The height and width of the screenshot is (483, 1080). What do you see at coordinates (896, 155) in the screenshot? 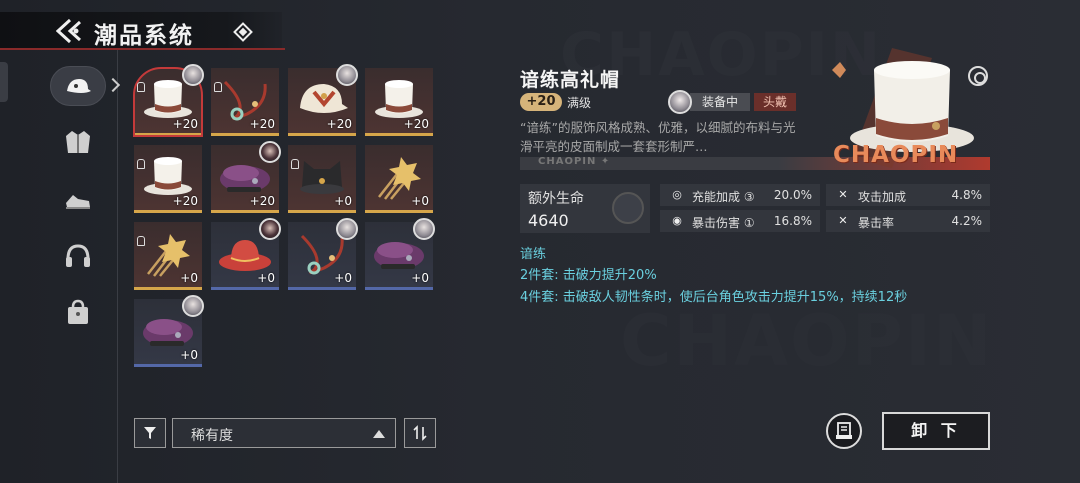
I see `brand-logo-text: CHAOPIN` at bounding box center [896, 155].